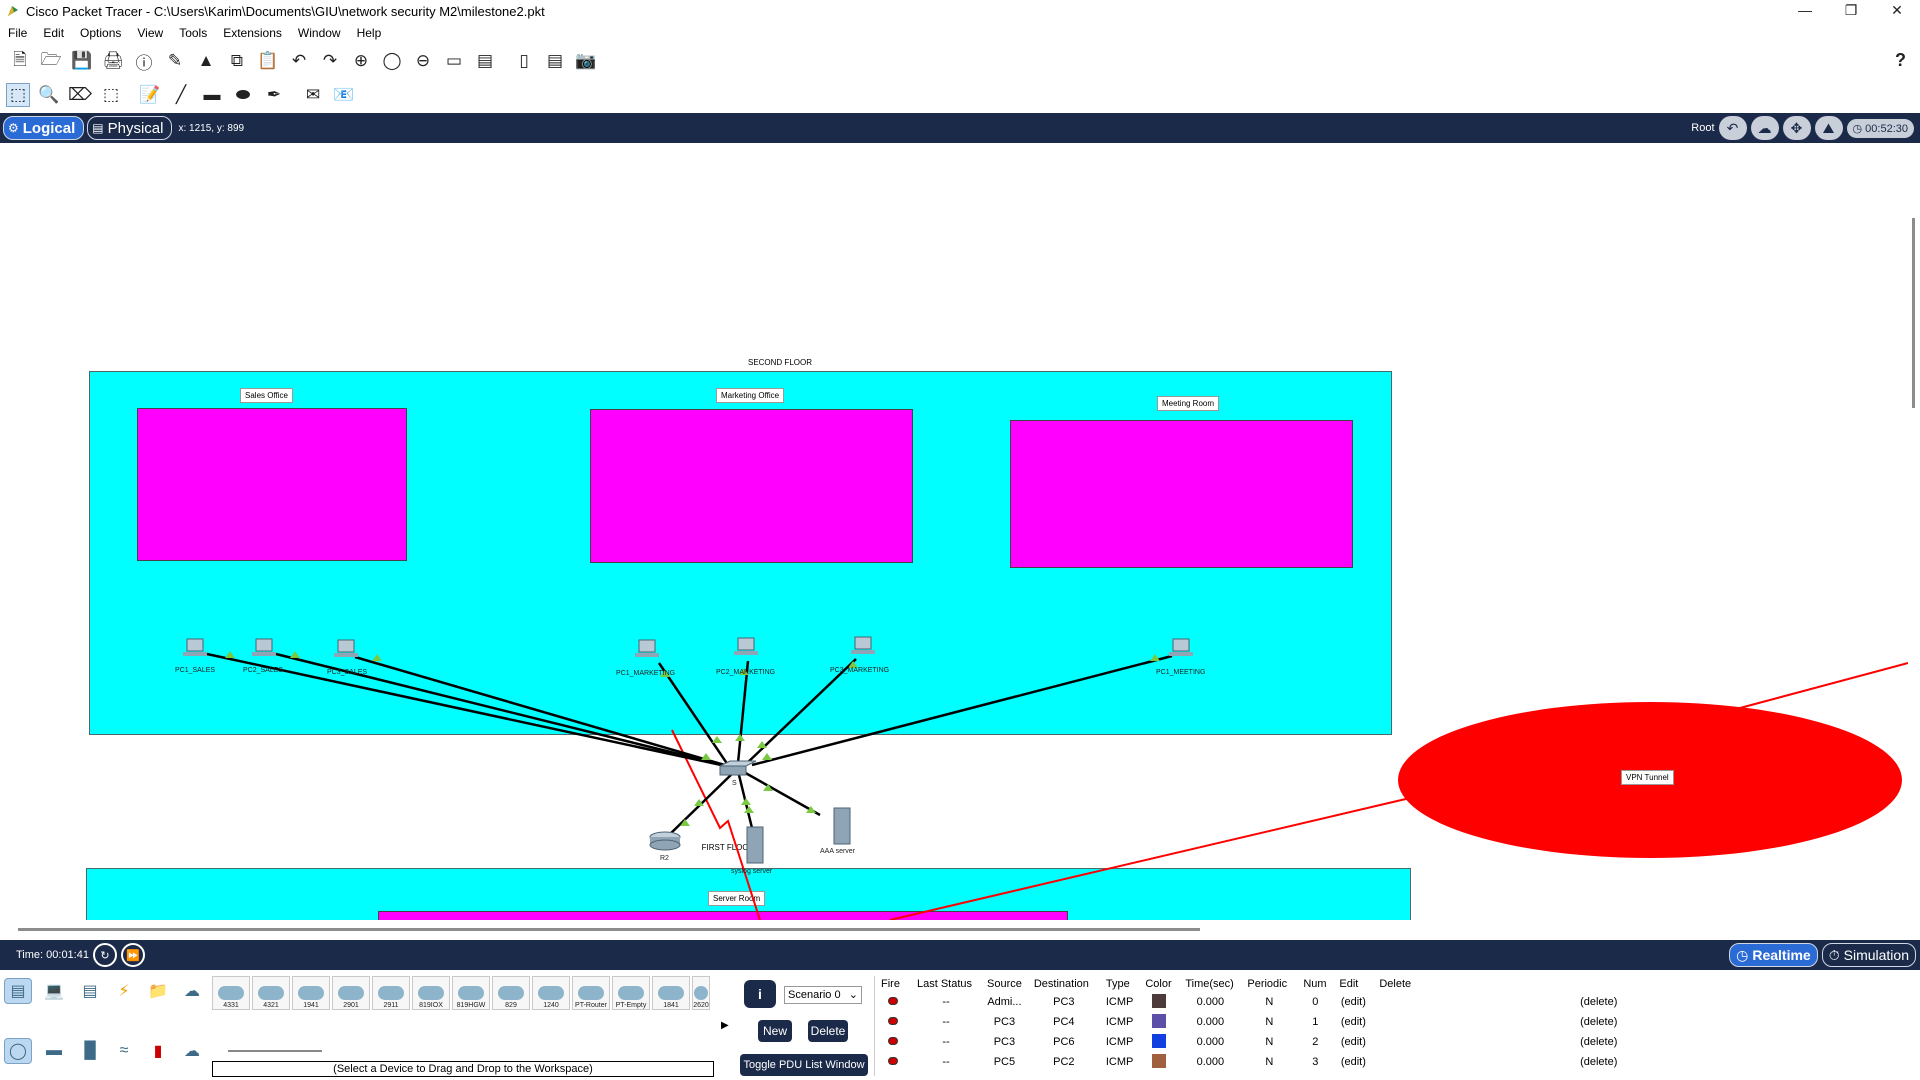  I want to click on workspace-horizontal-scrollbar, so click(609, 929).